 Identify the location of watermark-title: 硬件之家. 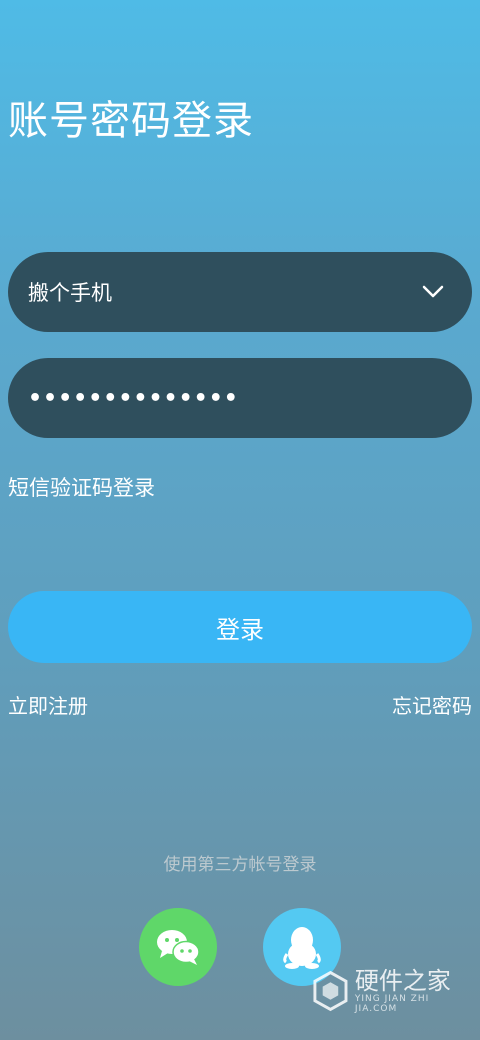
(402, 981).